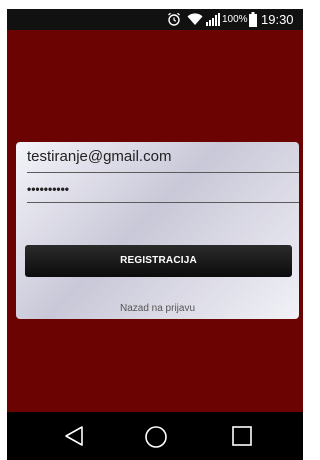 The image size is (320, 460). What do you see at coordinates (157, 309) in the screenshot?
I see `back-to-login-link: Nazad na prijavu` at bounding box center [157, 309].